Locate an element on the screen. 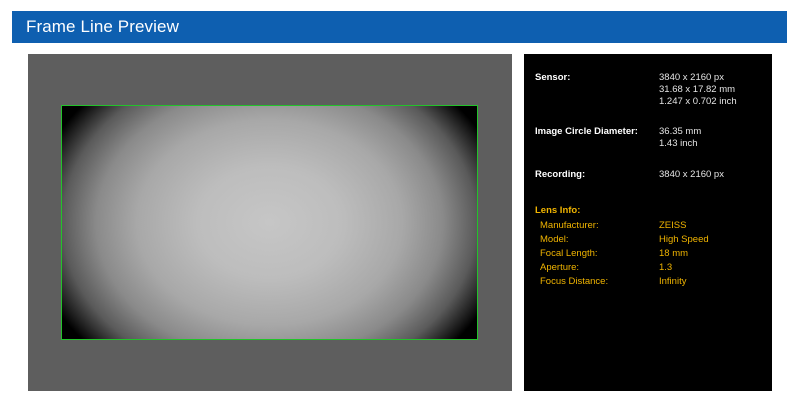 Image resolution: width=800 pixels, height=408 pixels. lens-aperture-label: Aperture: is located at coordinates (560, 267).